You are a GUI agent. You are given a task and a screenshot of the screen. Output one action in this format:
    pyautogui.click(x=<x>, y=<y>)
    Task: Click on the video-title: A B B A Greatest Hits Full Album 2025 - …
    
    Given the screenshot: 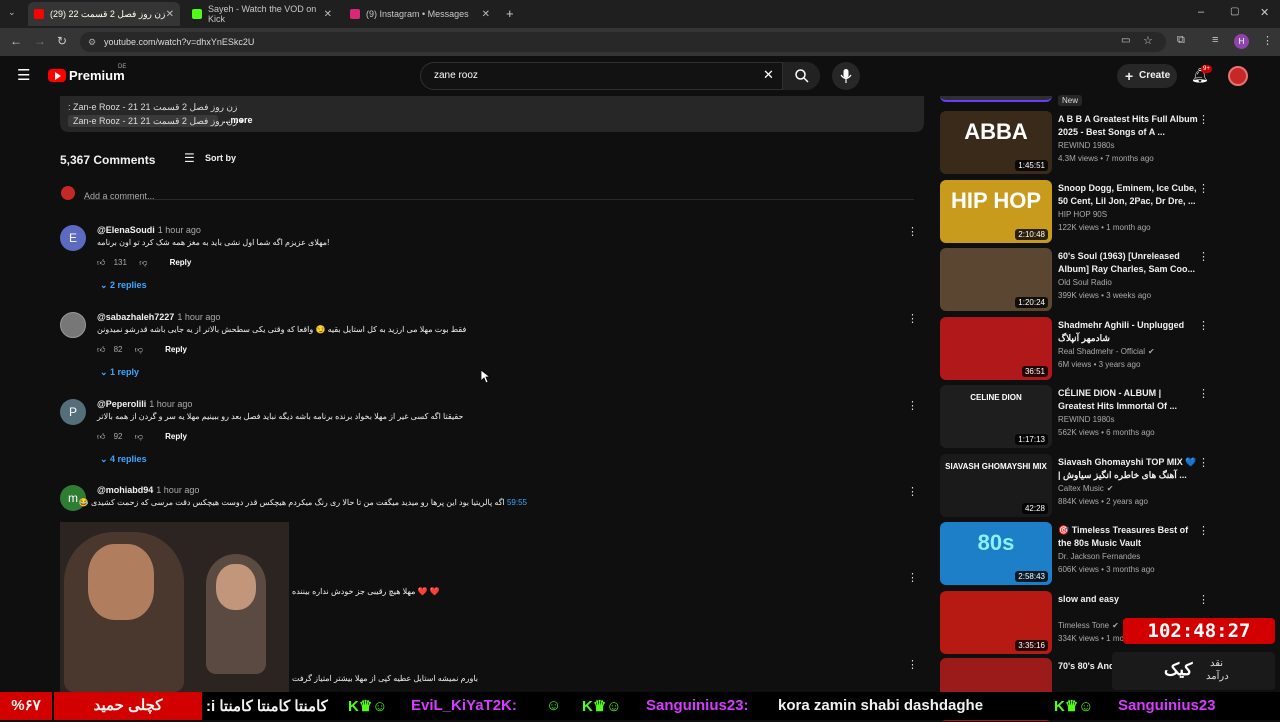 What is the action you would take?
    pyautogui.click(x=1128, y=126)
    